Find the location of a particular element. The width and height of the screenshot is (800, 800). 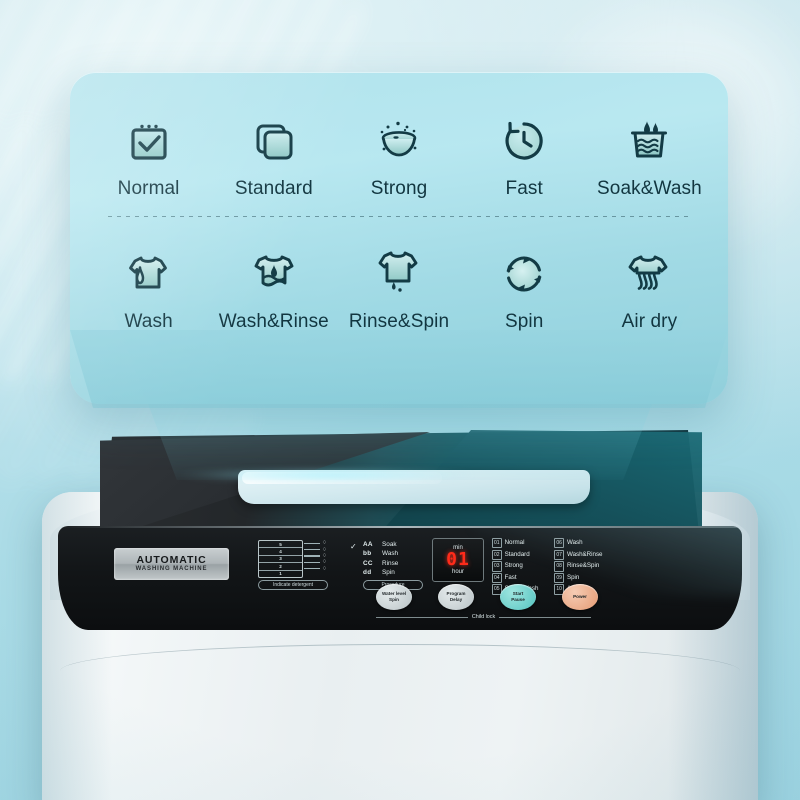

program-label: Strong is located at coordinates (513, 566).